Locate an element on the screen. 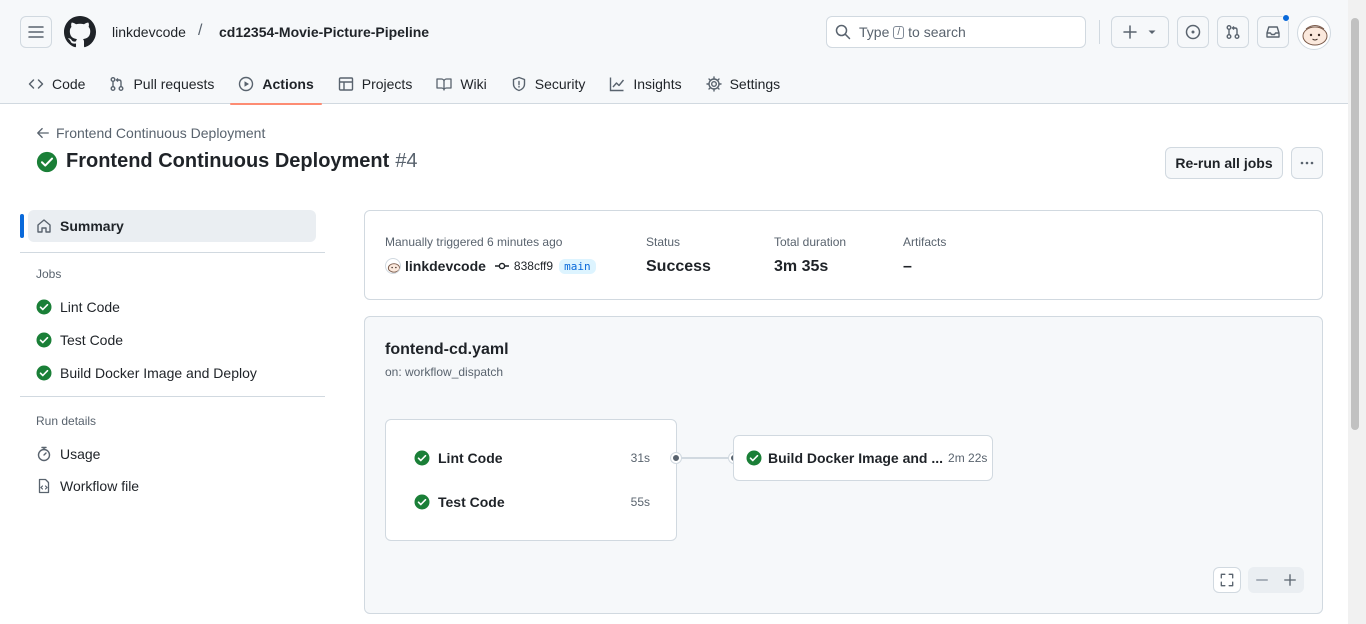  hamburger-icon is located at coordinates (36, 32).